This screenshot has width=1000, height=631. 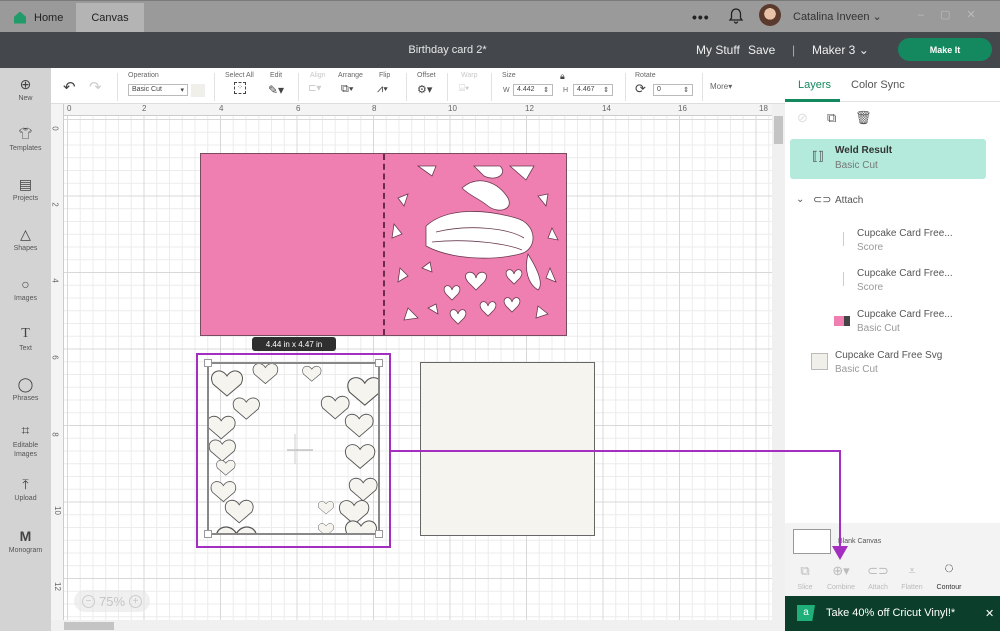 I want to click on height-input: 4.467 ⇕, so click(x=593, y=90).